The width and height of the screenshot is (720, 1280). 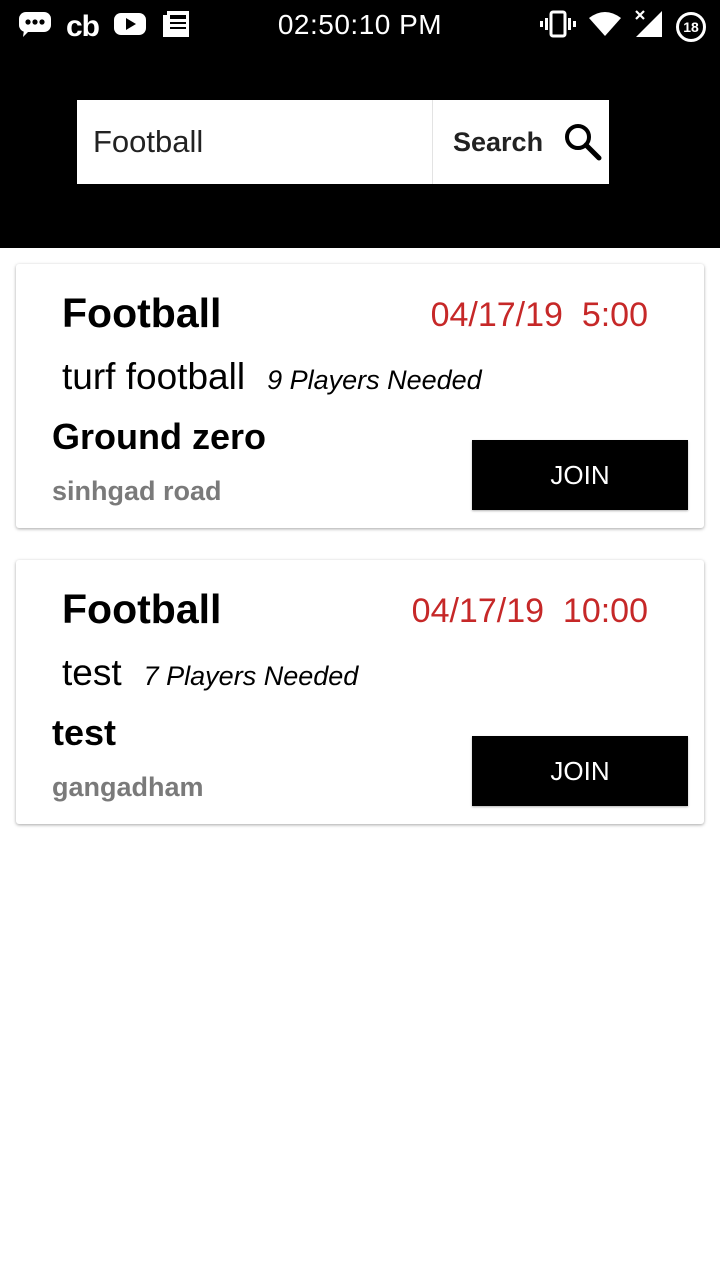 What do you see at coordinates (128, 787) in the screenshot?
I see `event-location: gangadham` at bounding box center [128, 787].